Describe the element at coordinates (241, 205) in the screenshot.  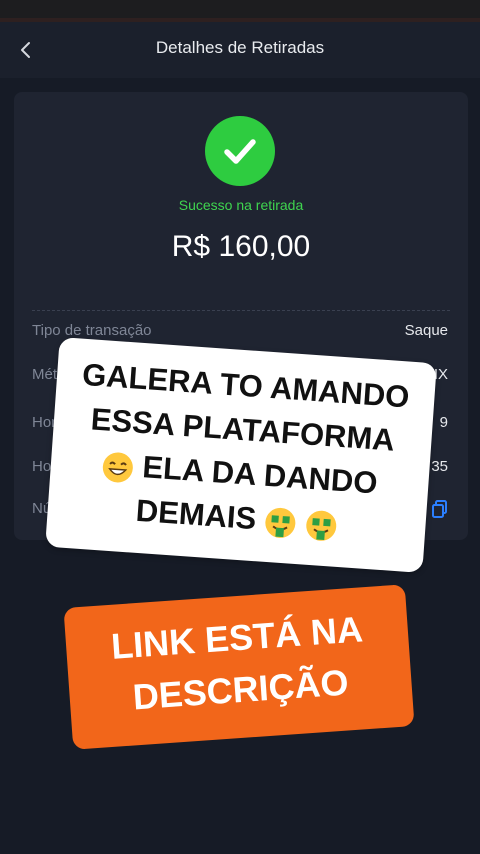
I see `status-text: Sucesso na retirada` at that location.